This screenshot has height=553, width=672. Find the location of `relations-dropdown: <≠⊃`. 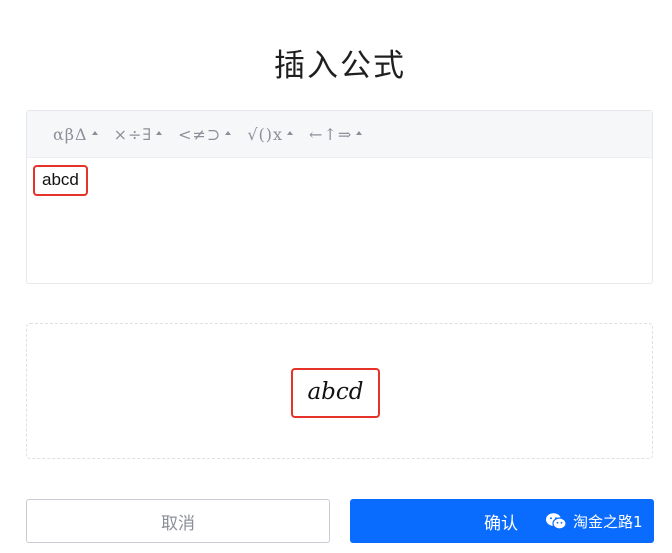

relations-dropdown: <≠⊃ is located at coordinates (205, 134).